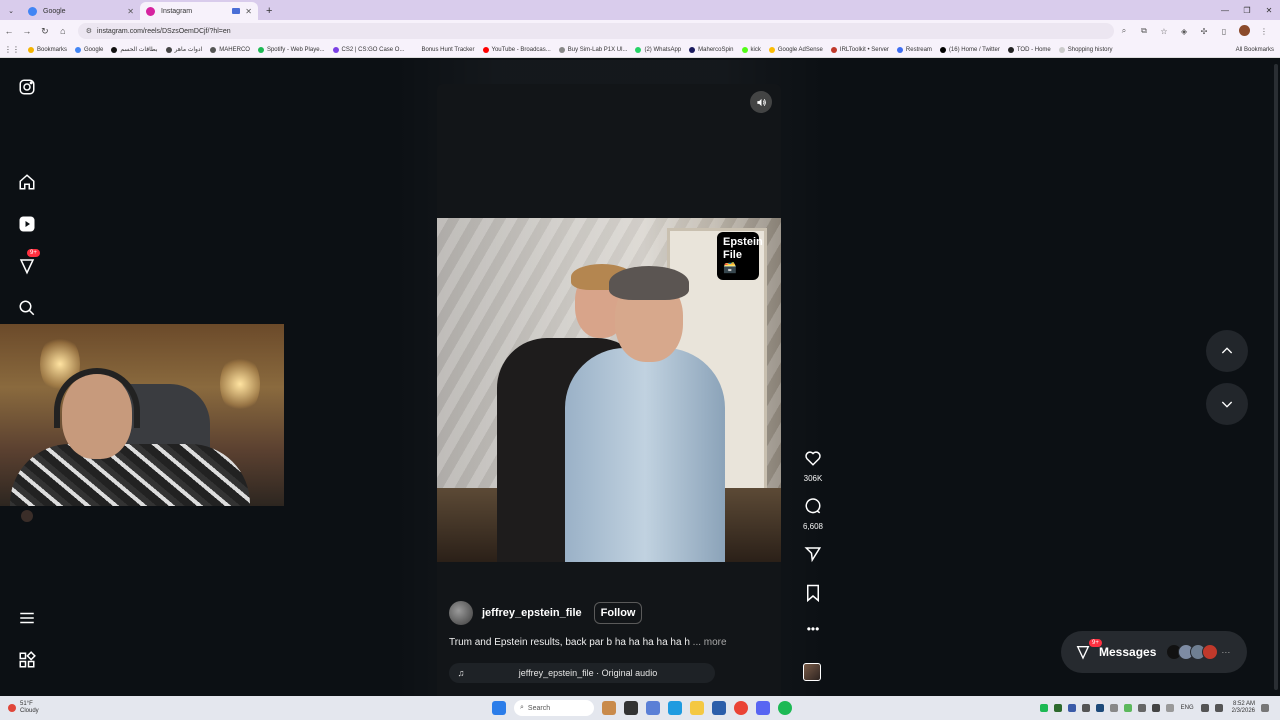  What do you see at coordinates (1085, 49) in the screenshot?
I see `bookmark-item: Shopping history` at bounding box center [1085, 49].